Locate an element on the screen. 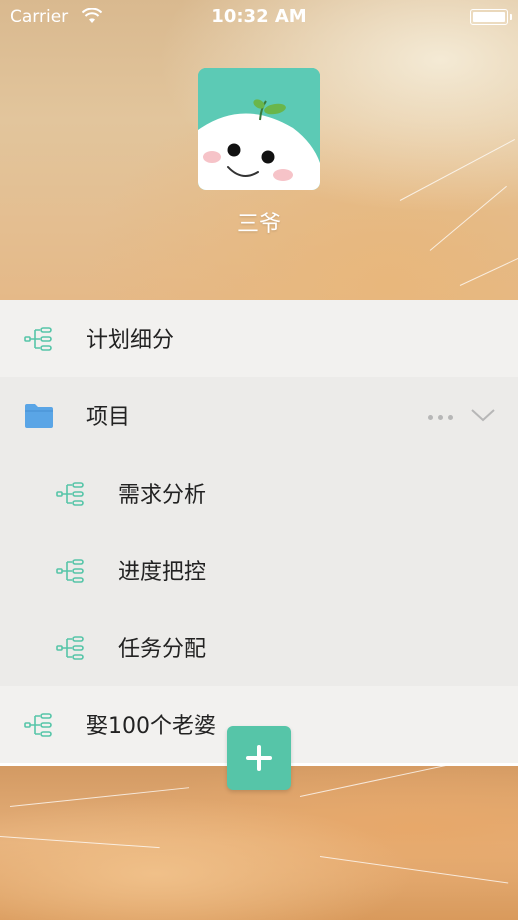 The width and height of the screenshot is (518, 920). chevron-down-icon is located at coordinates (483, 415).